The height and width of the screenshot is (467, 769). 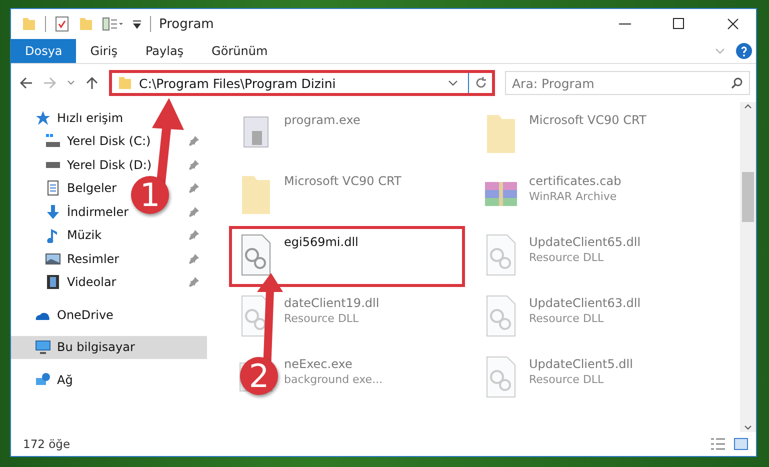 I want to click on view-icon, so click(x=113, y=24).